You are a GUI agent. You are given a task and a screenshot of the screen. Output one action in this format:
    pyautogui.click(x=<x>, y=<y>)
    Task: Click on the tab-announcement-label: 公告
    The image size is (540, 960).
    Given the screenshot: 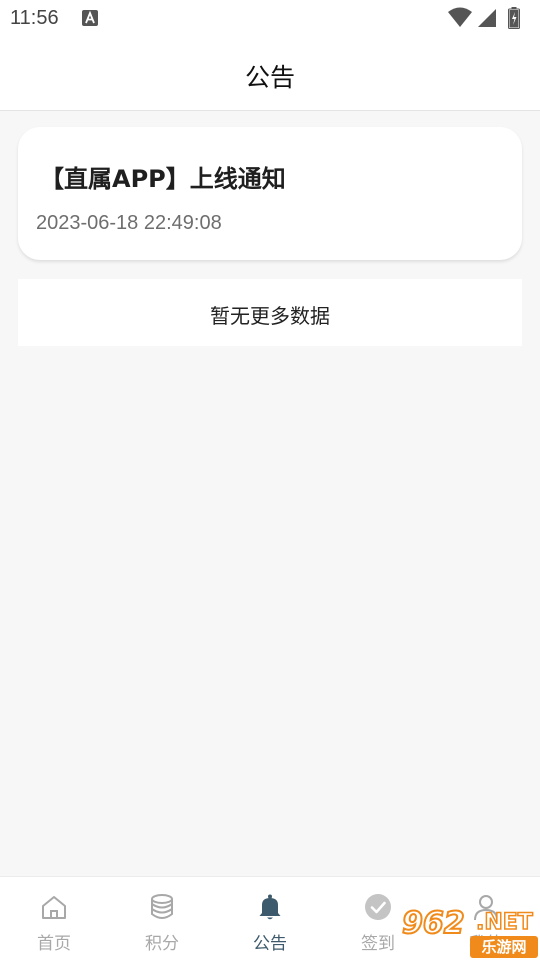 What is the action you would take?
    pyautogui.click(x=270, y=944)
    